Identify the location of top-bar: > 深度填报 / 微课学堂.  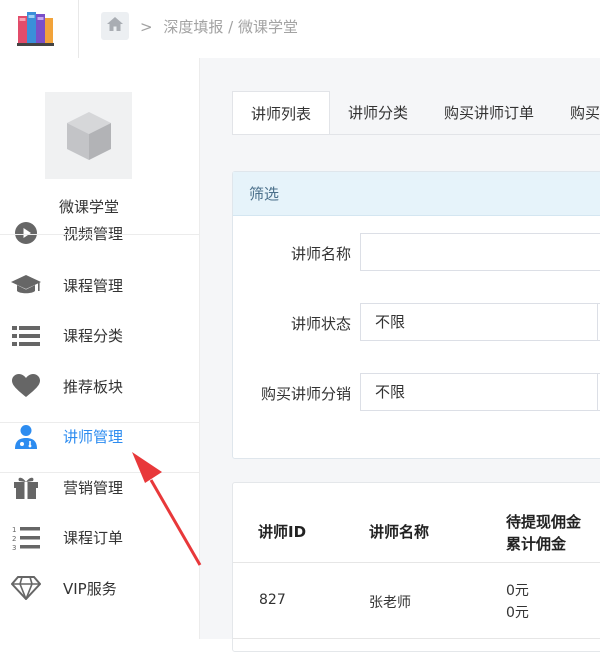
(300, 29).